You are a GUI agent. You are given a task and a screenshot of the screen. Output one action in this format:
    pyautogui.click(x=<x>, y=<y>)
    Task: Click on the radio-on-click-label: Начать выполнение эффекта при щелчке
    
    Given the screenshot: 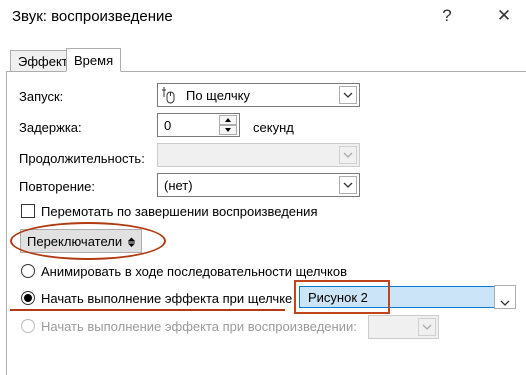 What is the action you would take?
    pyautogui.click(x=166, y=298)
    